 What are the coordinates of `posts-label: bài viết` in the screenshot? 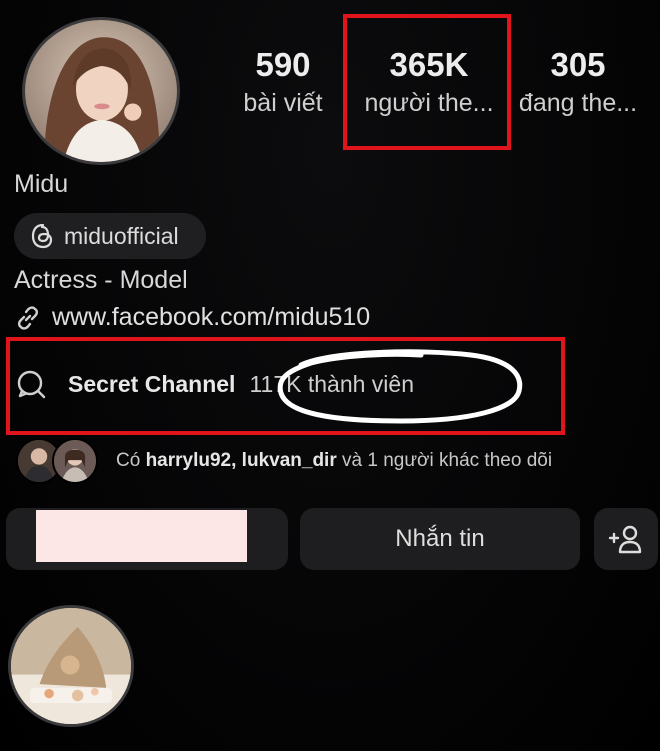 It's located at (283, 103).